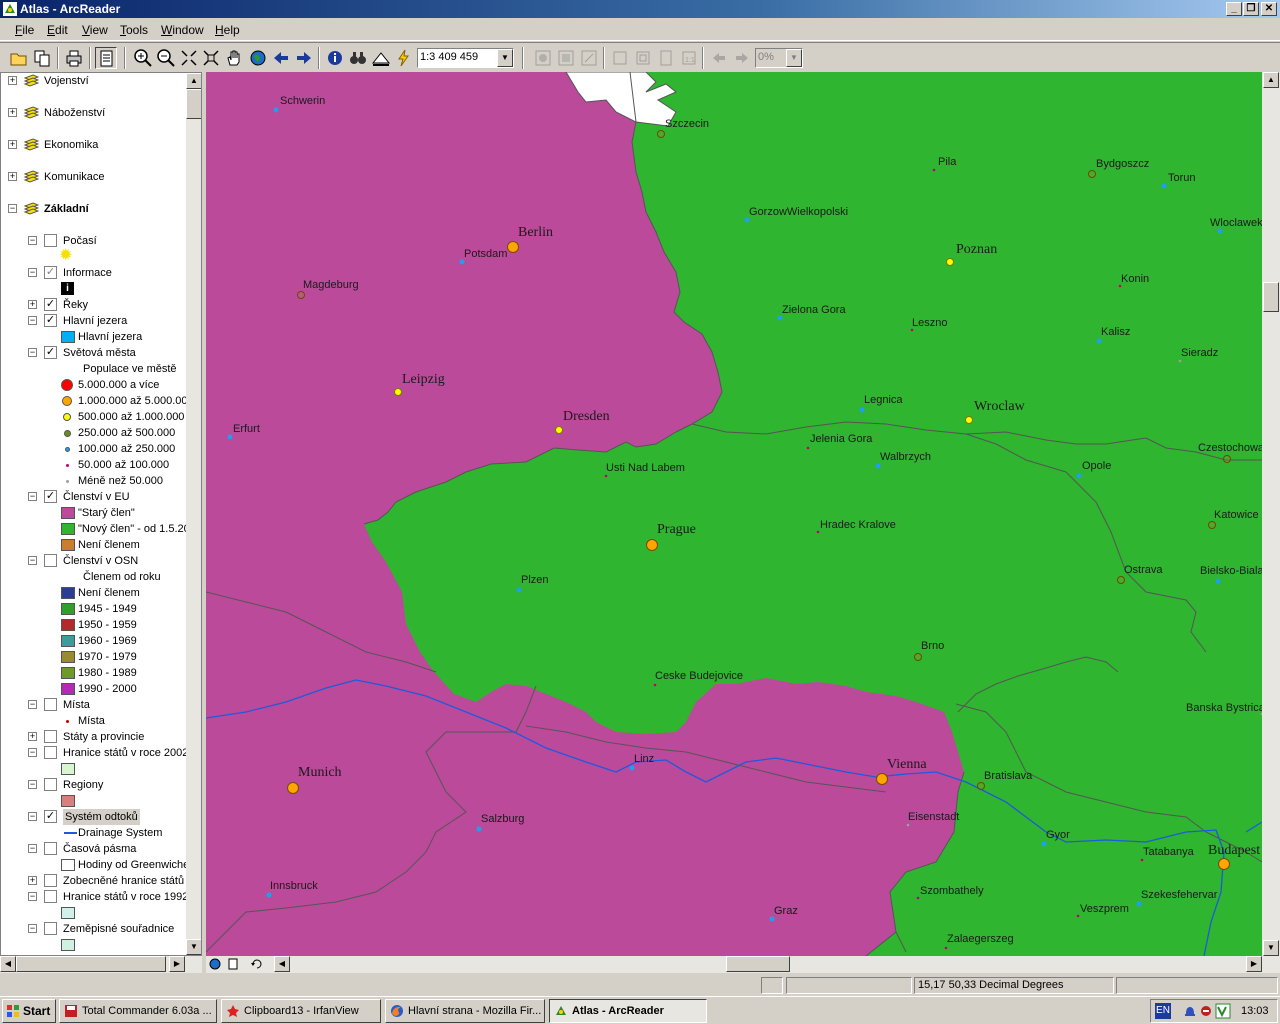 Image resolution: width=1280 pixels, height=1024 pixels. Describe the element at coordinates (24, 30) in the screenshot. I see `menu-file: File` at that location.